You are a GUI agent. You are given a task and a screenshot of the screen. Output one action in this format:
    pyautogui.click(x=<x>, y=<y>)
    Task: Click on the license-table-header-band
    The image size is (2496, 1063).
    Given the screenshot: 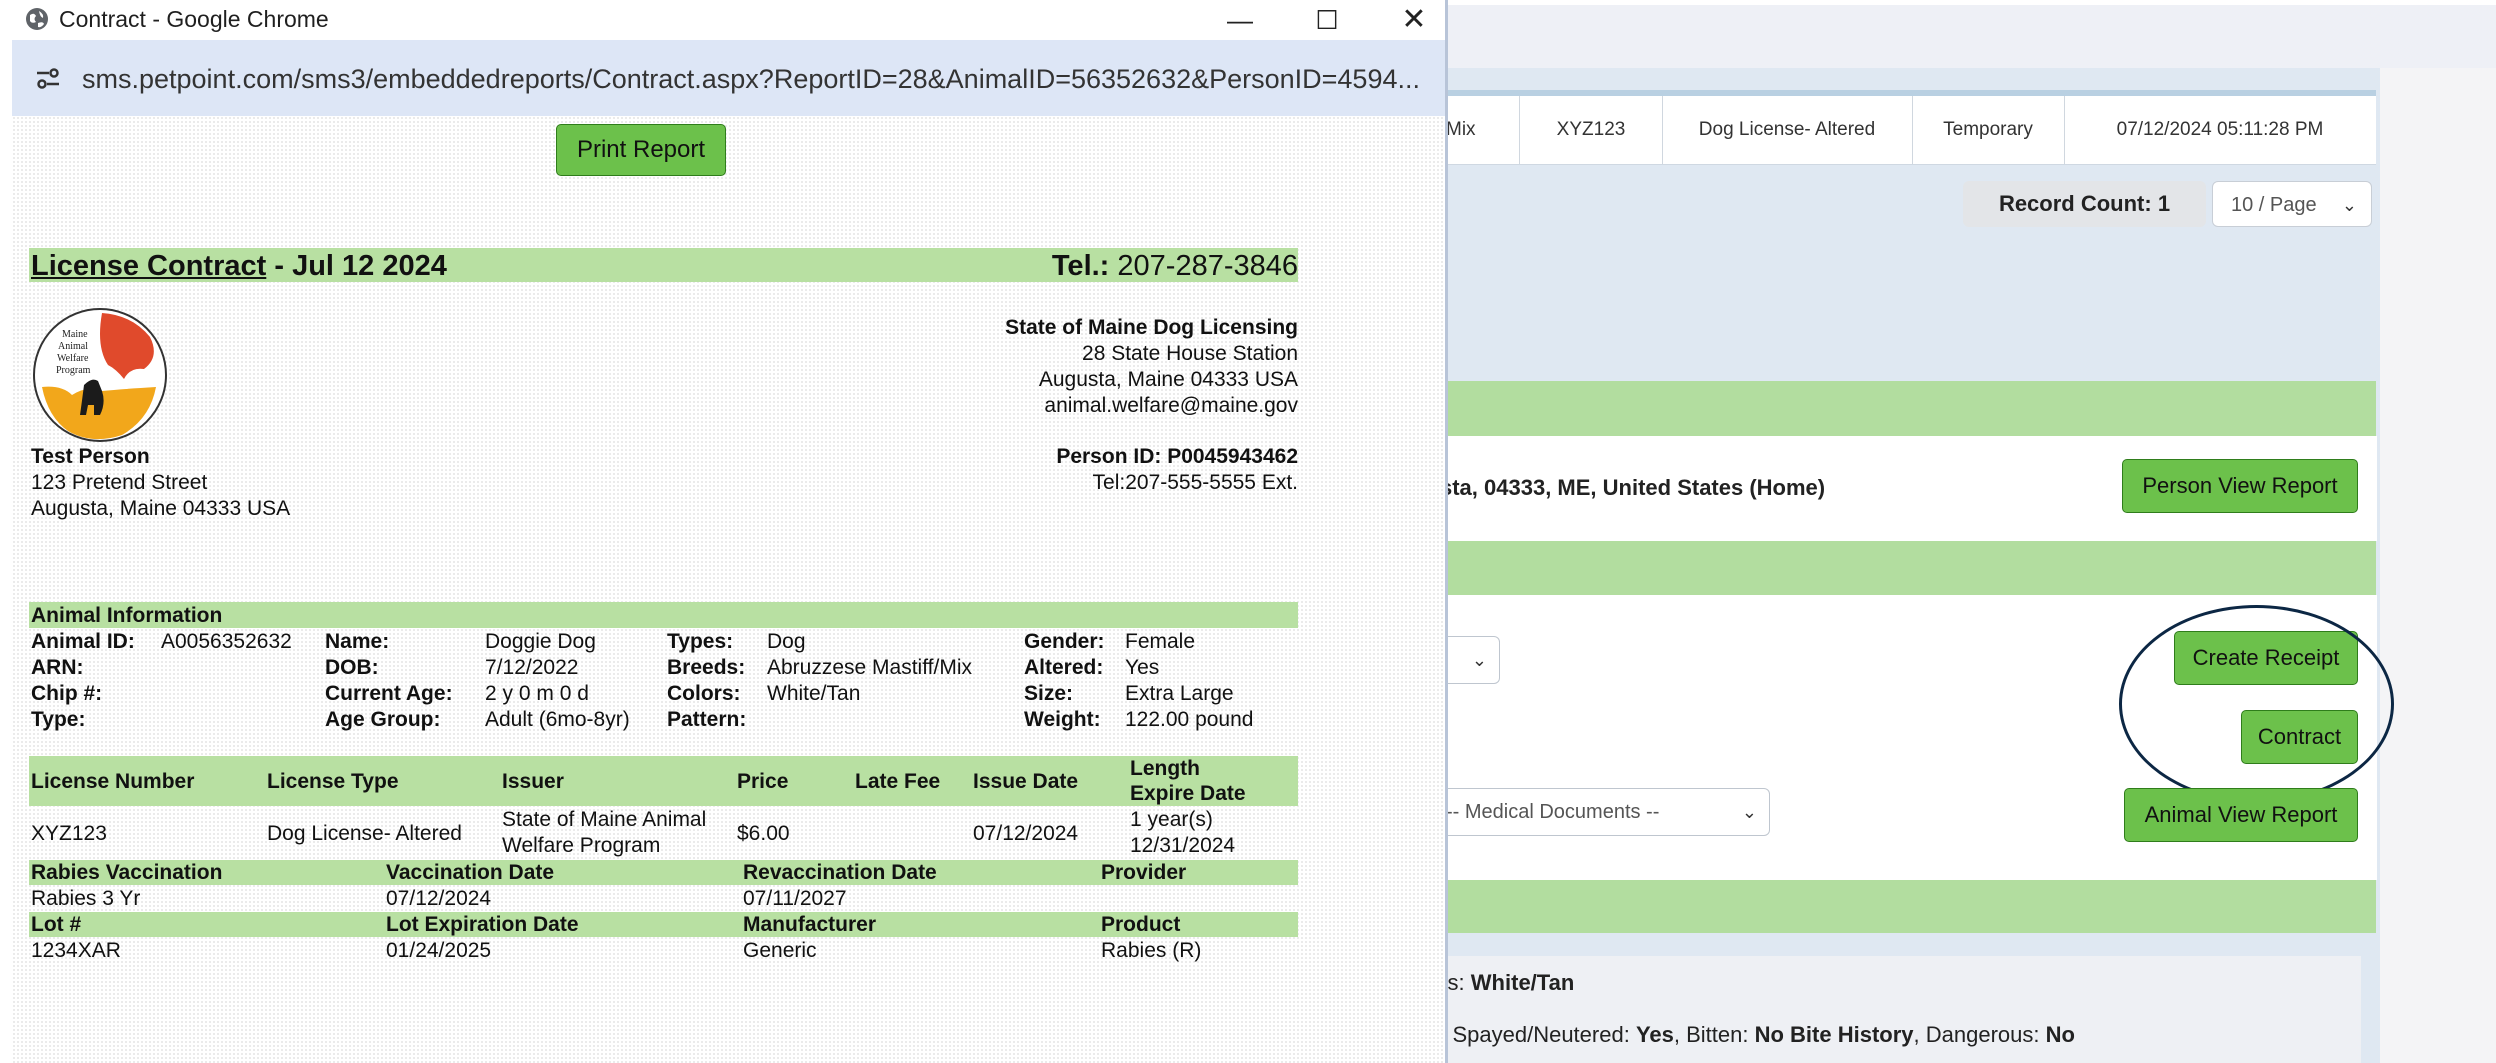 What is the action you would take?
    pyautogui.click(x=663, y=781)
    